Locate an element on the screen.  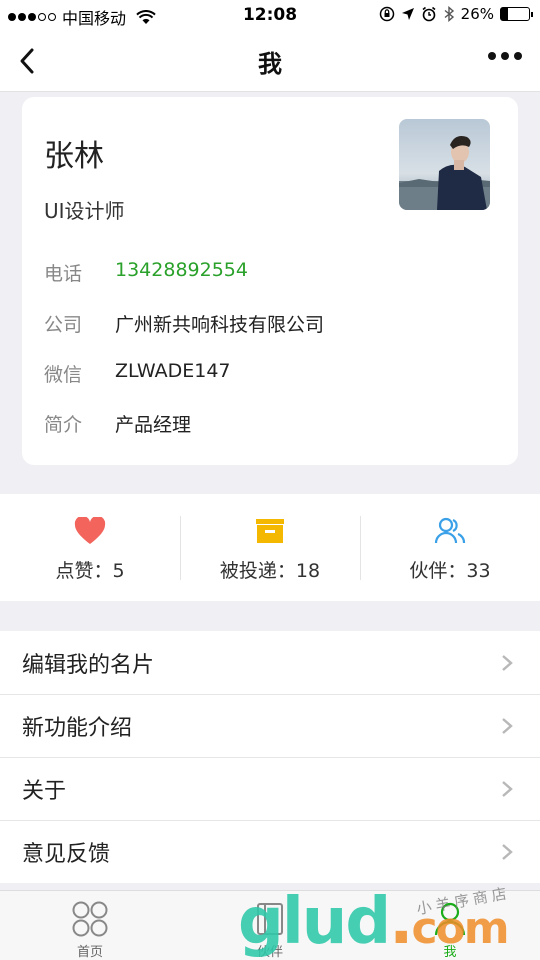
menu-item-edit-card: 编辑我的名片 is located at coordinates (270, 662).